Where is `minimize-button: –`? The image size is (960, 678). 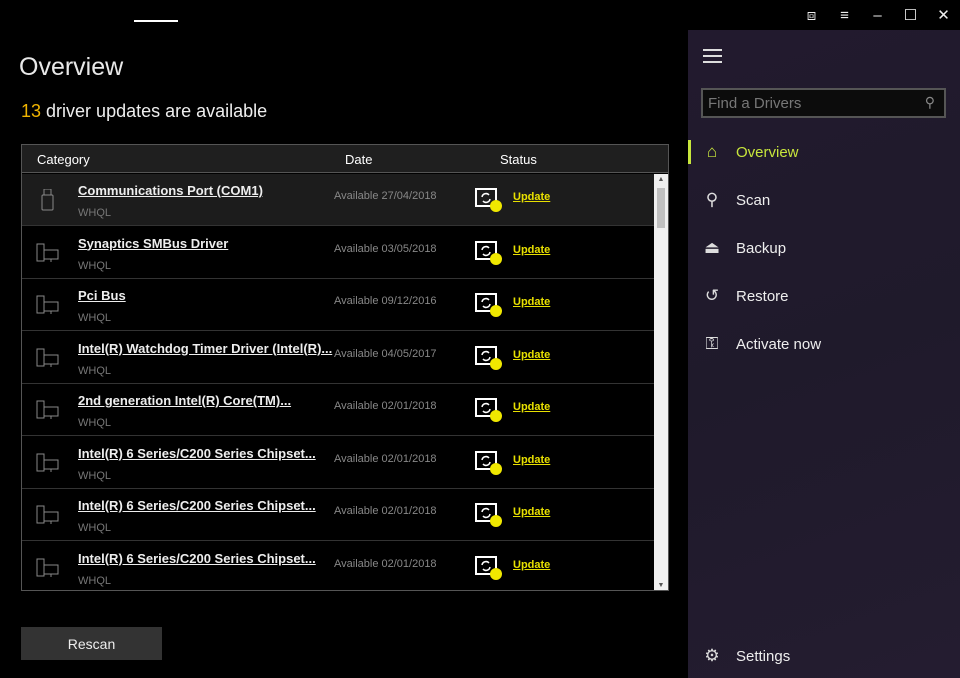 minimize-button: – is located at coordinates (877, 16).